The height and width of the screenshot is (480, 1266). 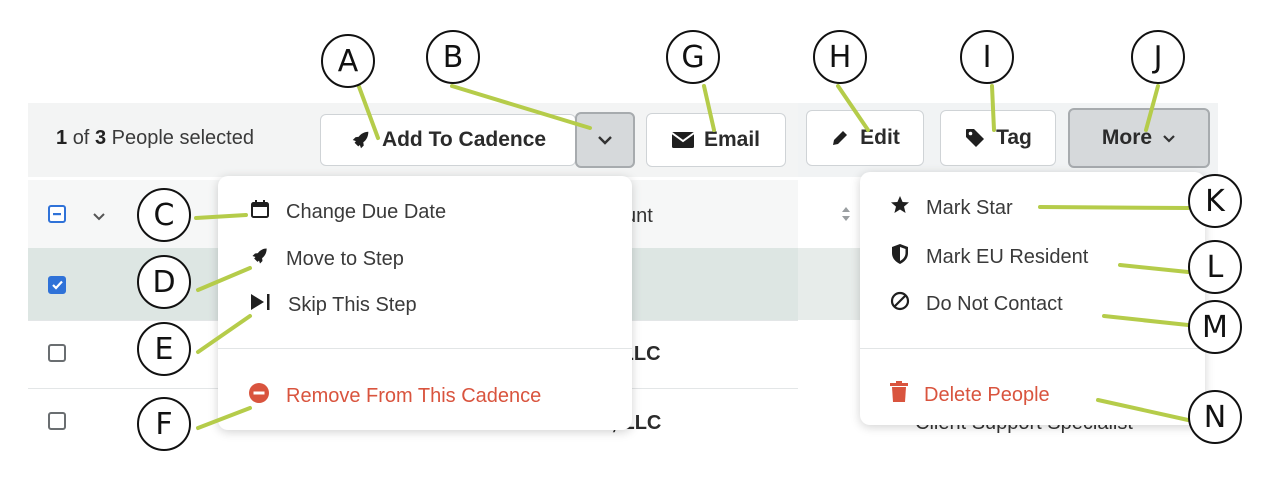 I want to click on callout-f: F, so click(x=164, y=424).